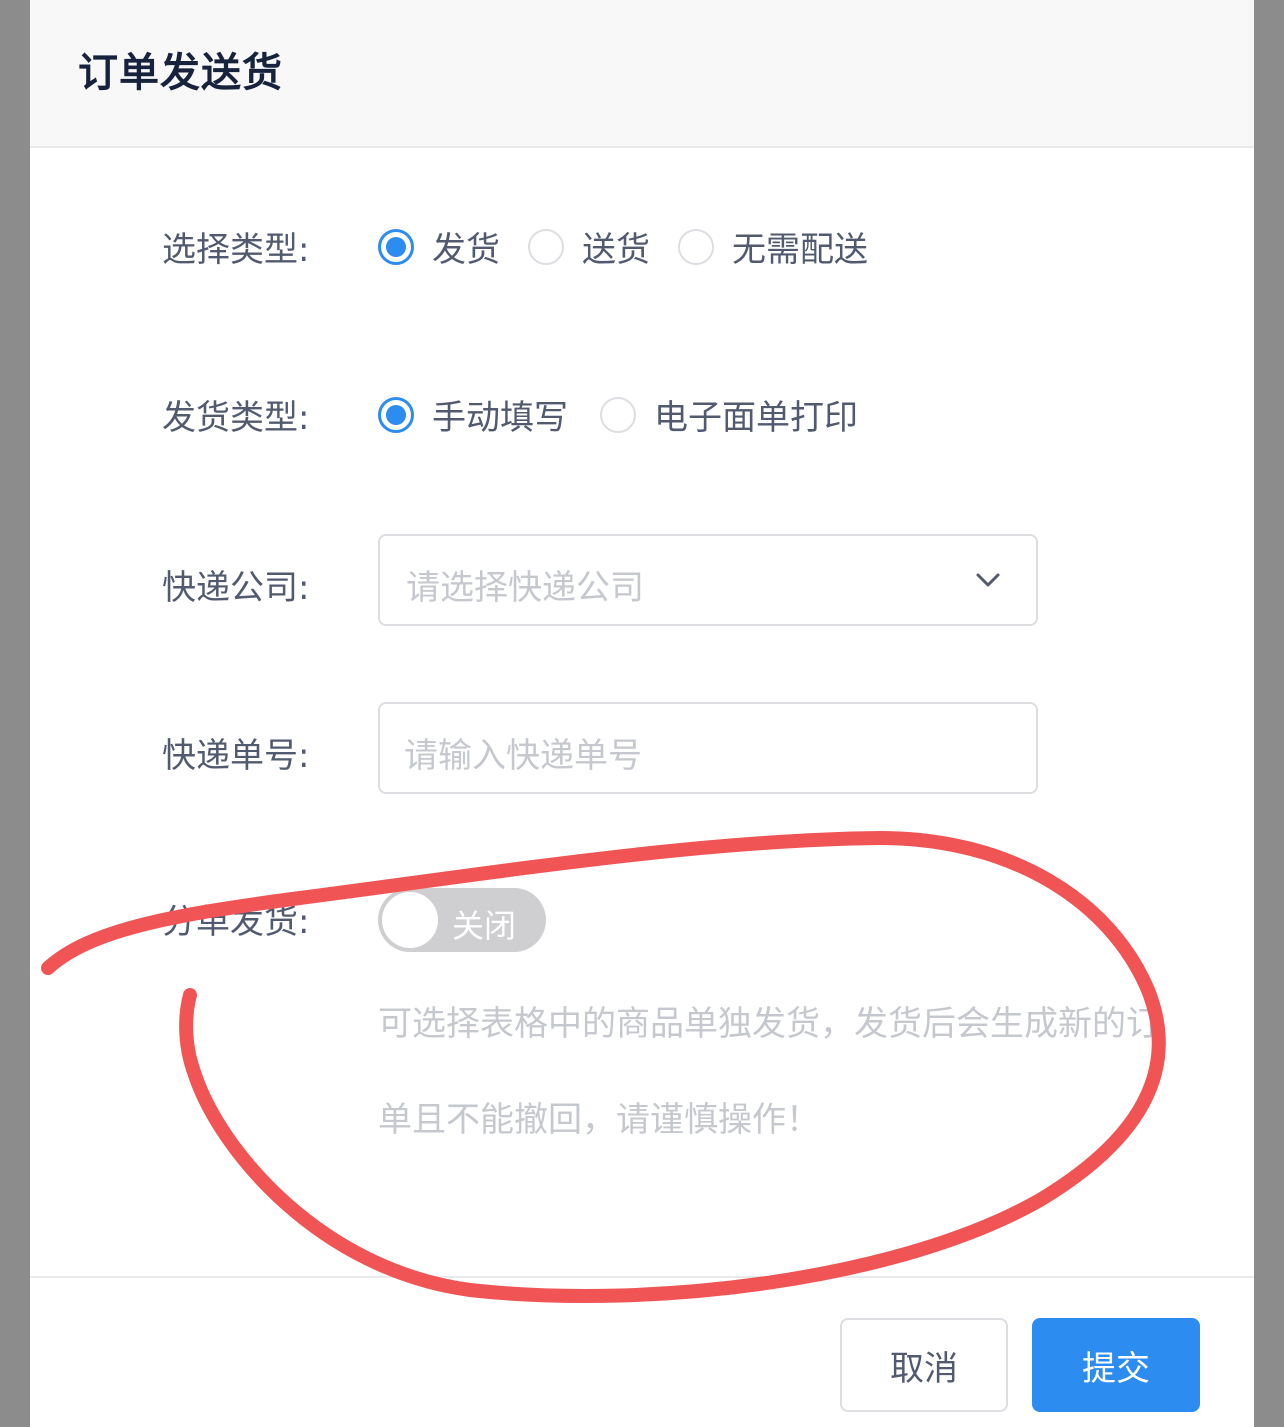  I want to click on select-type-label: 选择类型:, so click(236, 250).